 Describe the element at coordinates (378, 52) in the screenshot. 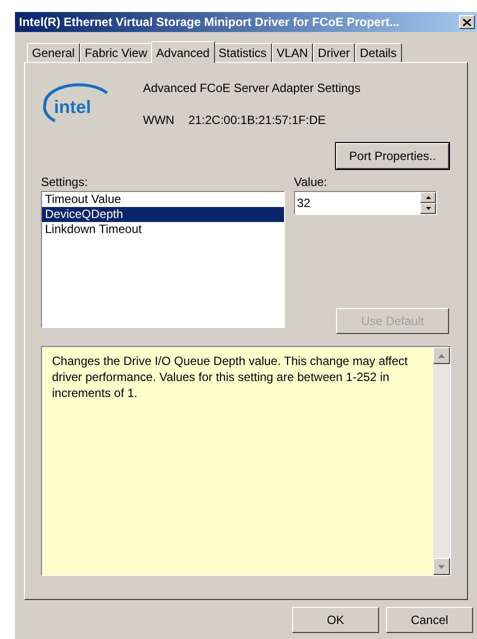

I see `tab: Details` at that location.